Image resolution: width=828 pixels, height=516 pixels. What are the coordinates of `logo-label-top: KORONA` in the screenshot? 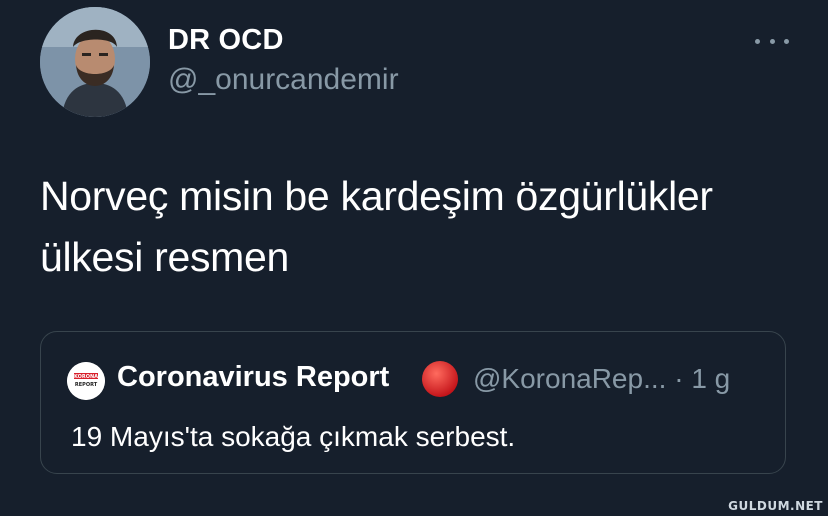 It's located at (86, 377).